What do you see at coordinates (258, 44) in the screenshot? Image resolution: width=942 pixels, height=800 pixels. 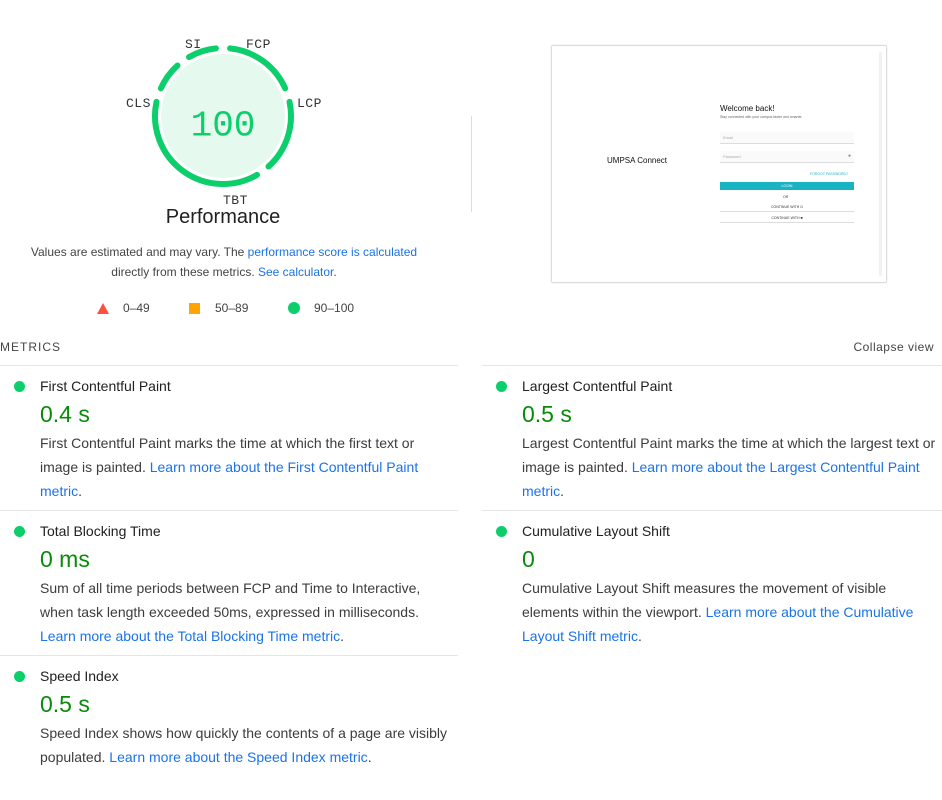 I see `gauge-label-fcp: FCP` at bounding box center [258, 44].